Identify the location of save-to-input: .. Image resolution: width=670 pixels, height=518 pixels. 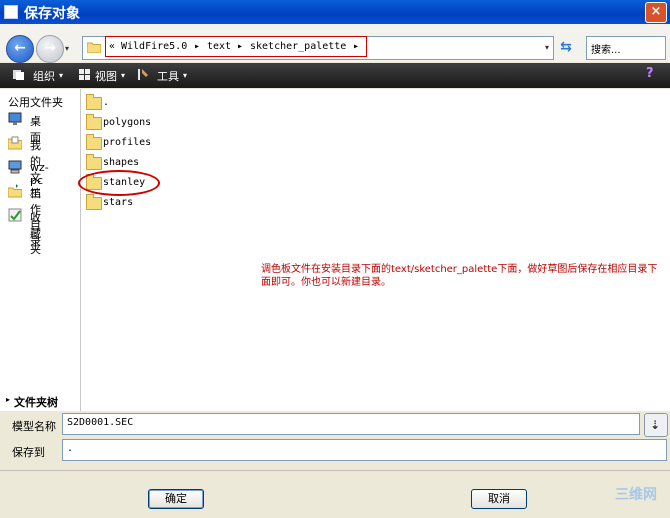
(364, 450).